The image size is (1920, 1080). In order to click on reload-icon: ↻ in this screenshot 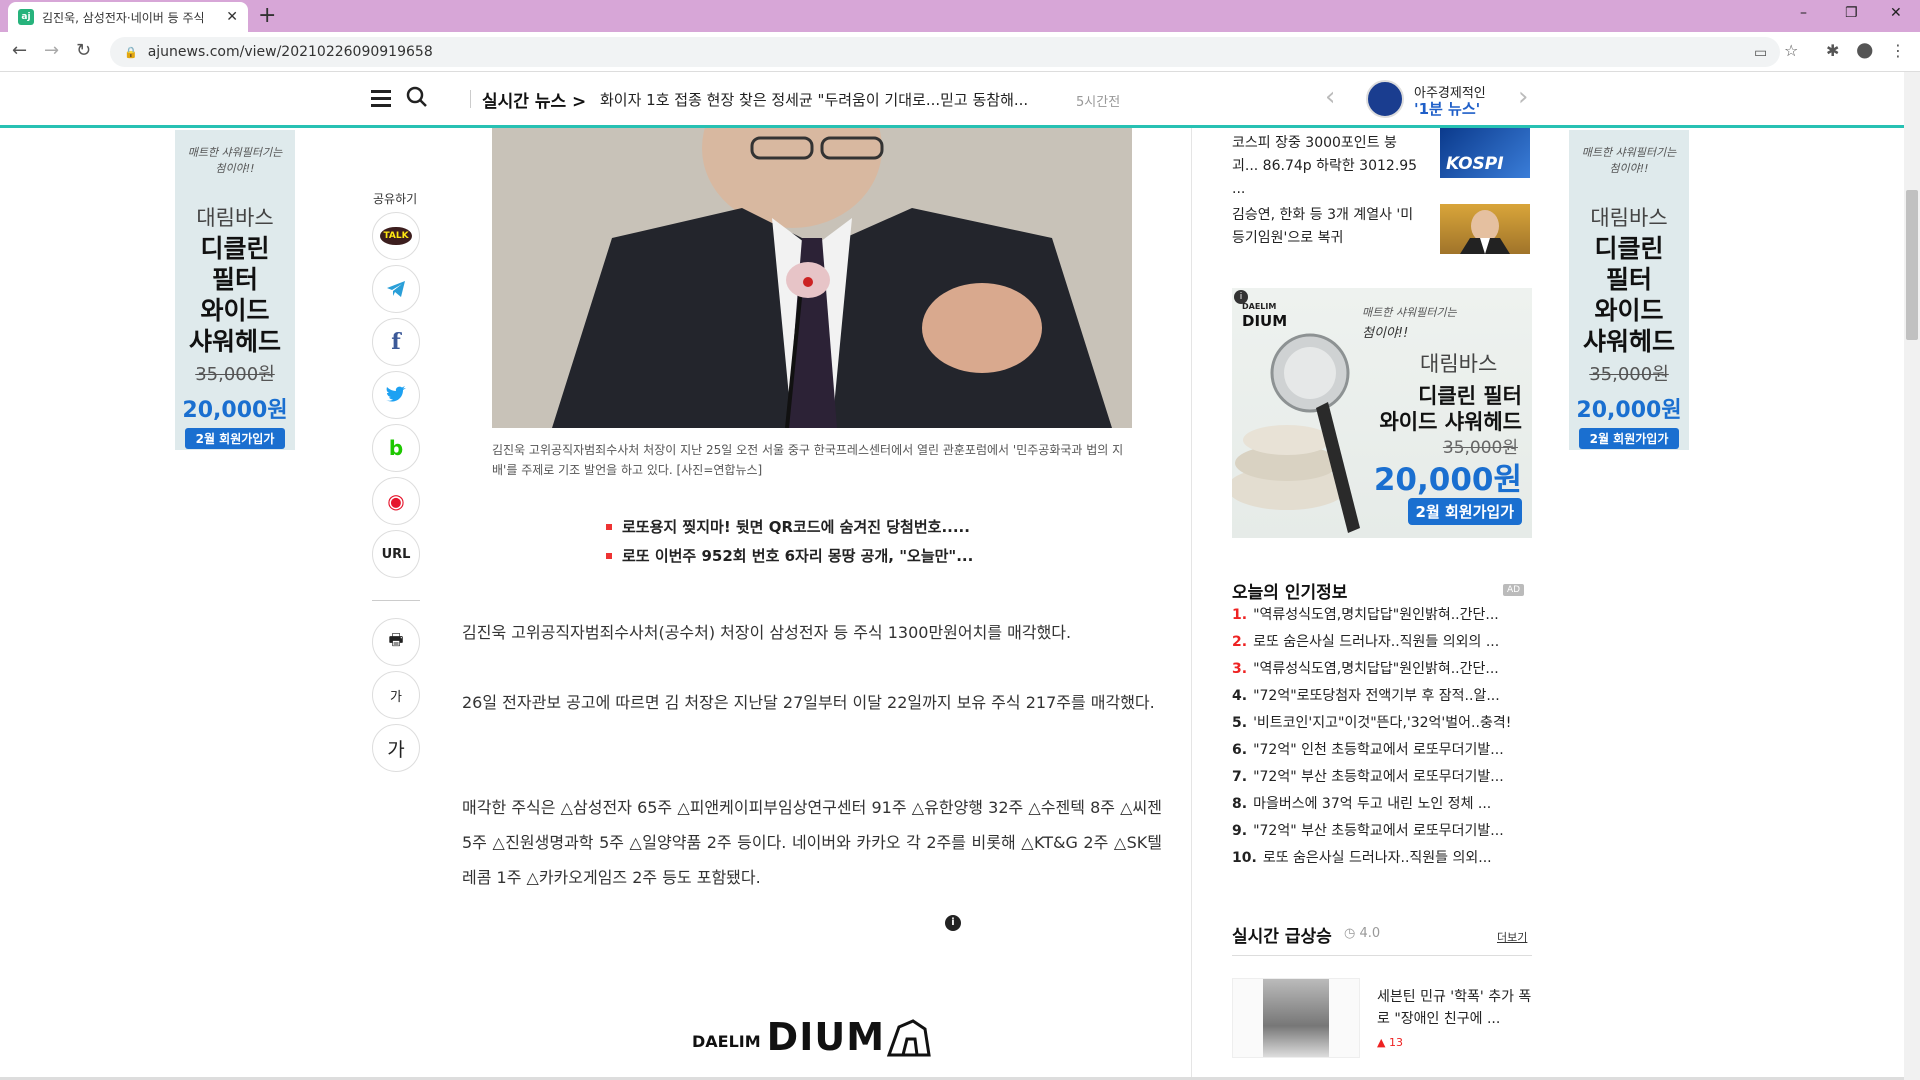, I will do `click(83, 51)`.